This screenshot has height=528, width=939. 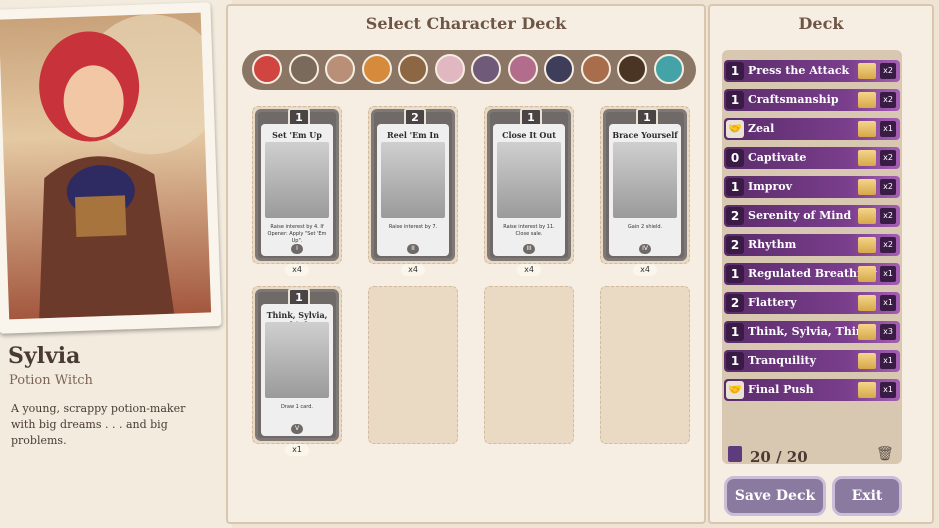 What do you see at coordinates (735, 216) in the screenshot?
I see `row-cost: 2` at bounding box center [735, 216].